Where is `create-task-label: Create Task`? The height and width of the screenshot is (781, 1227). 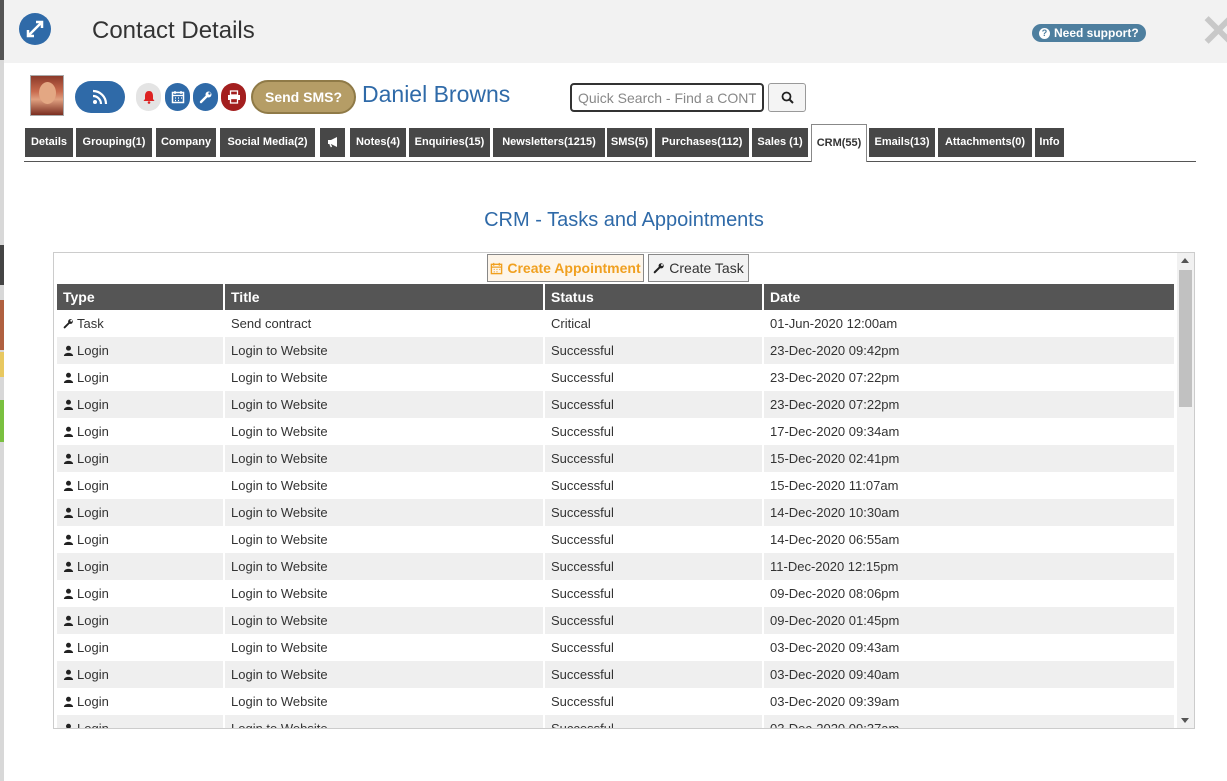
create-task-label: Create Task is located at coordinates (706, 268).